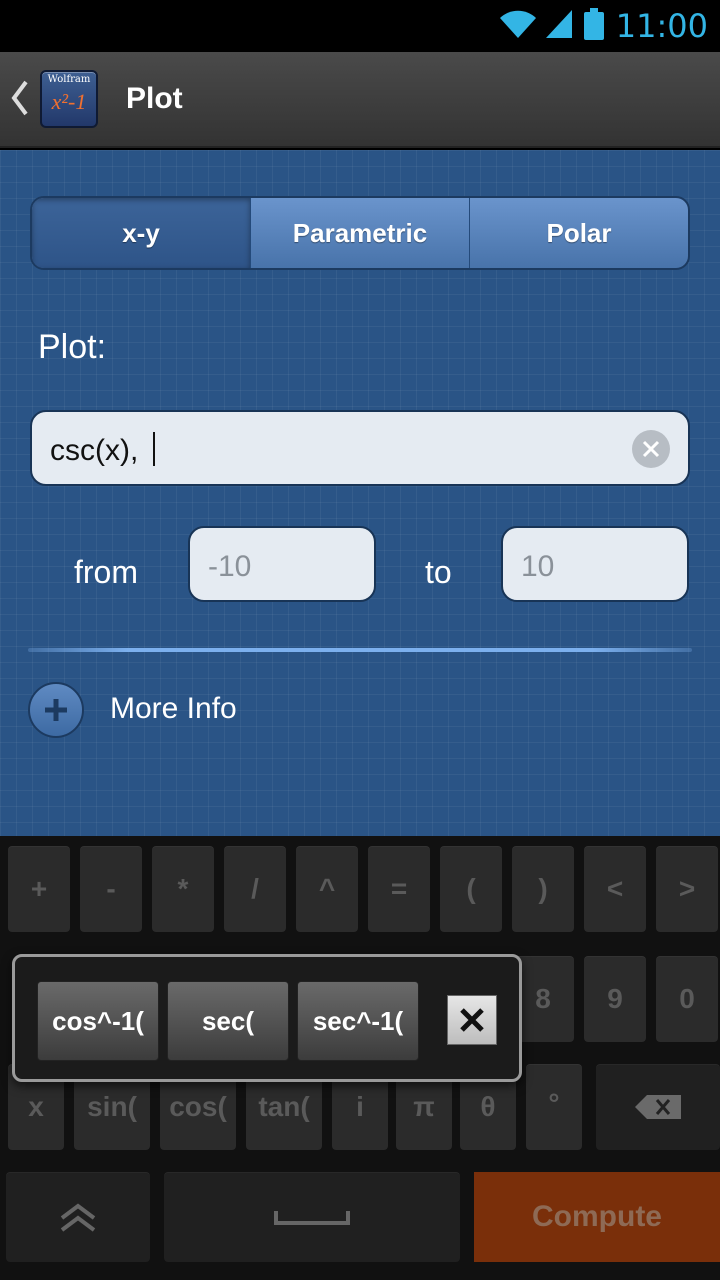 This screenshot has height=1280, width=720. Describe the element at coordinates (471, 889) in the screenshot. I see `key-open-paren: (` at that location.